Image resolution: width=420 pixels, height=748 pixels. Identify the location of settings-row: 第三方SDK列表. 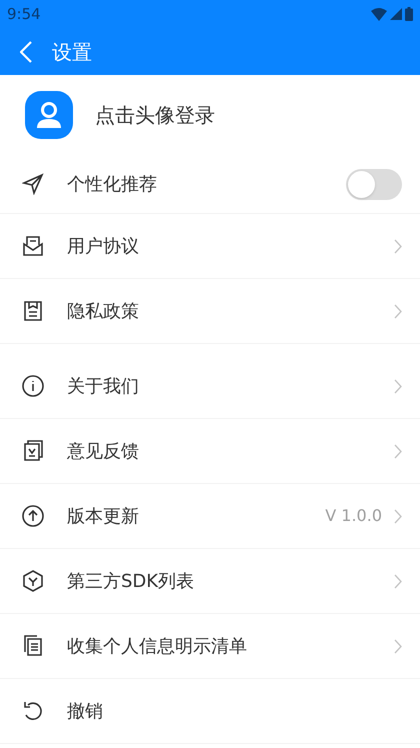
(210, 581).